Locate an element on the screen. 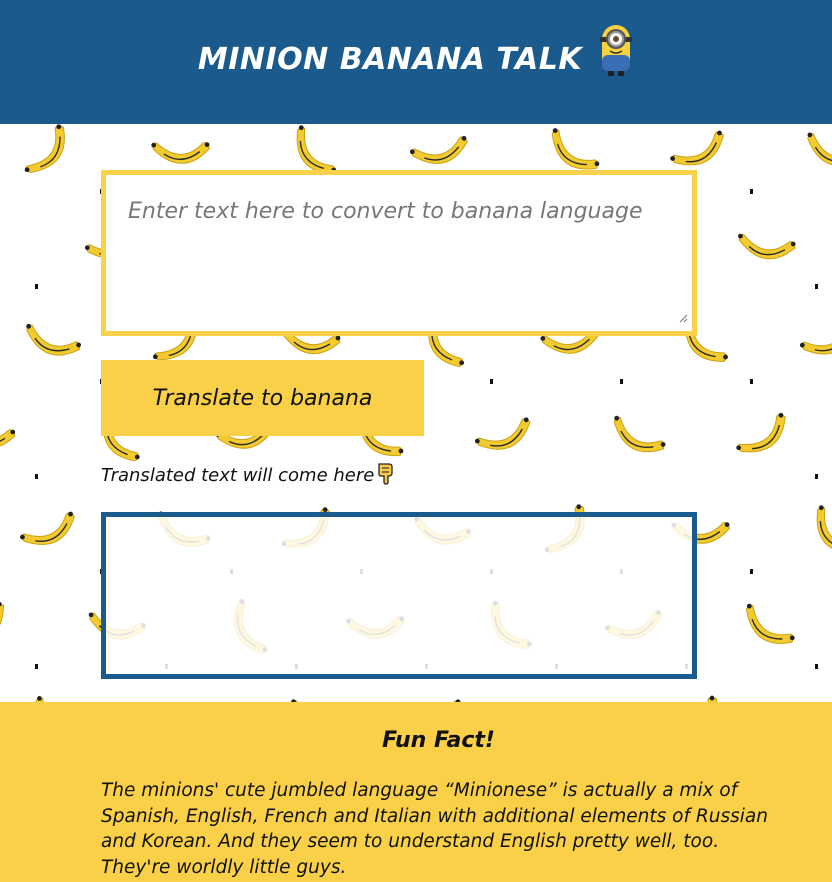 The height and width of the screenshot is (882, 832). output-box is located at coordinates (399, 595).